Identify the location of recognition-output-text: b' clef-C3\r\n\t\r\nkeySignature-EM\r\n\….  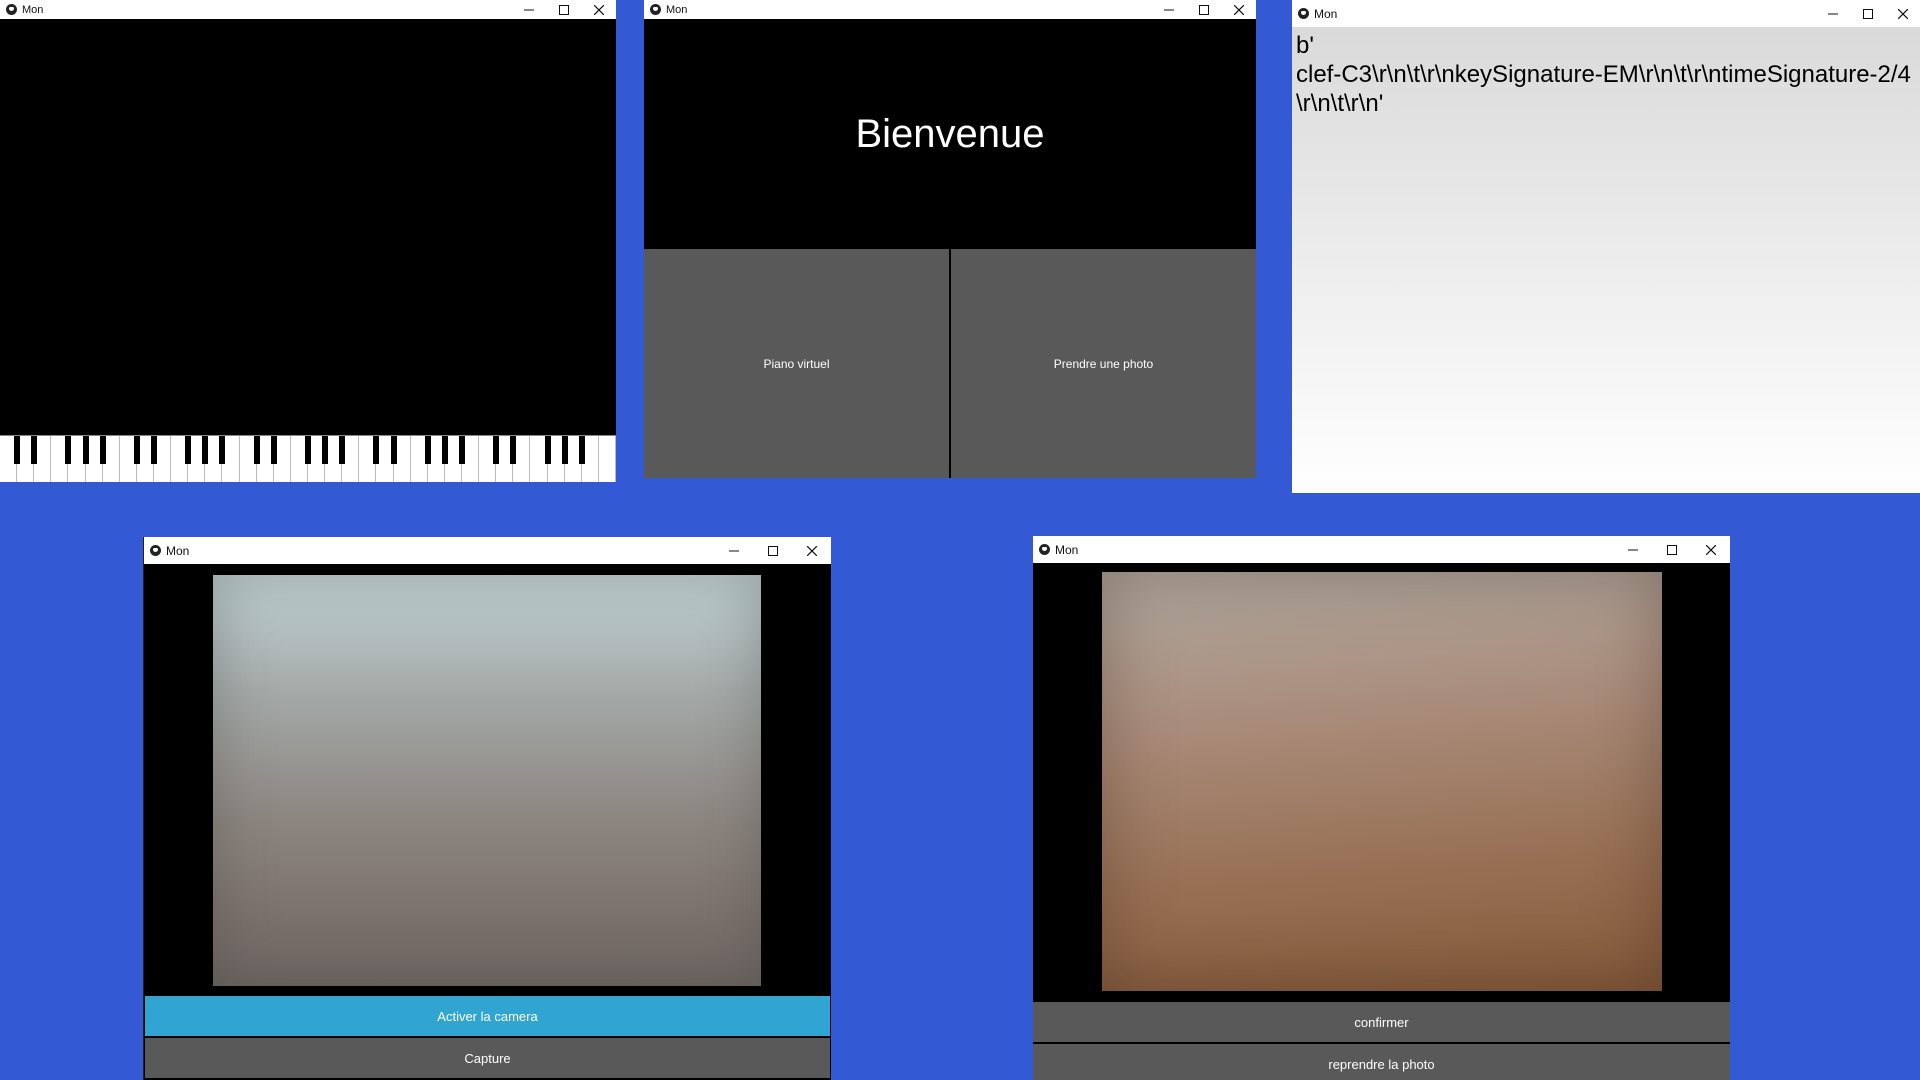
(1603, 74).